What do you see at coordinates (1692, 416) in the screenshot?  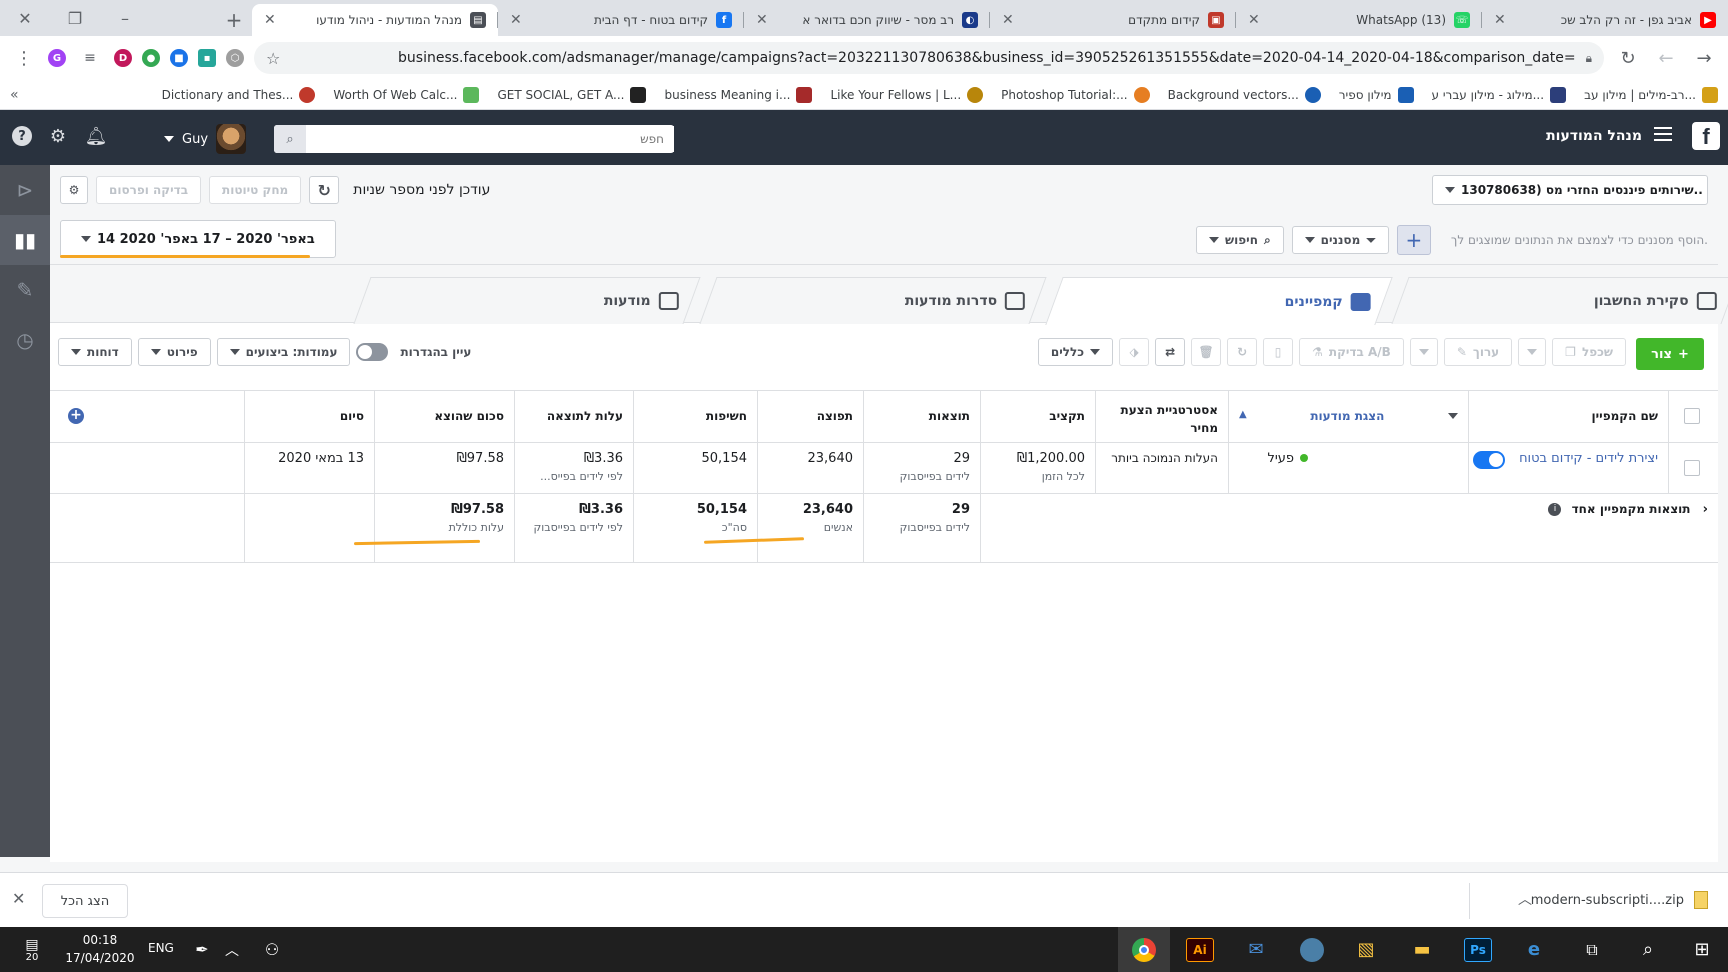 I see `select-all-checkbox` at bounding box center [1692, 416].